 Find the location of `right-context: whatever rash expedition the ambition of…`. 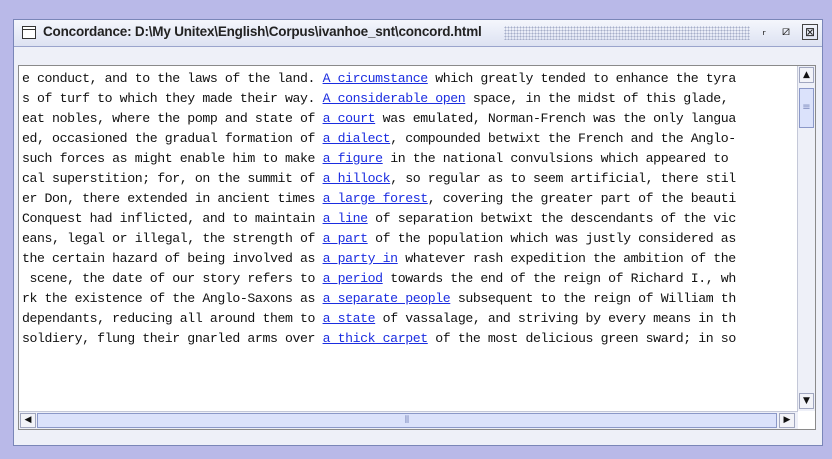

right-context: whatever rash expedition the ambition of… is located at coordinates (566, 258).